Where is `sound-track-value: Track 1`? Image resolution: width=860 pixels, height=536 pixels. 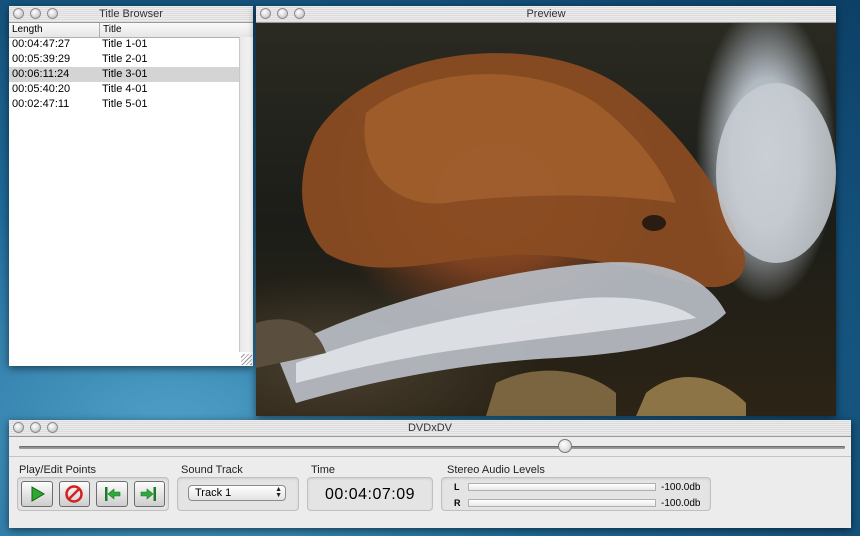 sound-track-value: Track 1 is located at coordinates (213, 493).